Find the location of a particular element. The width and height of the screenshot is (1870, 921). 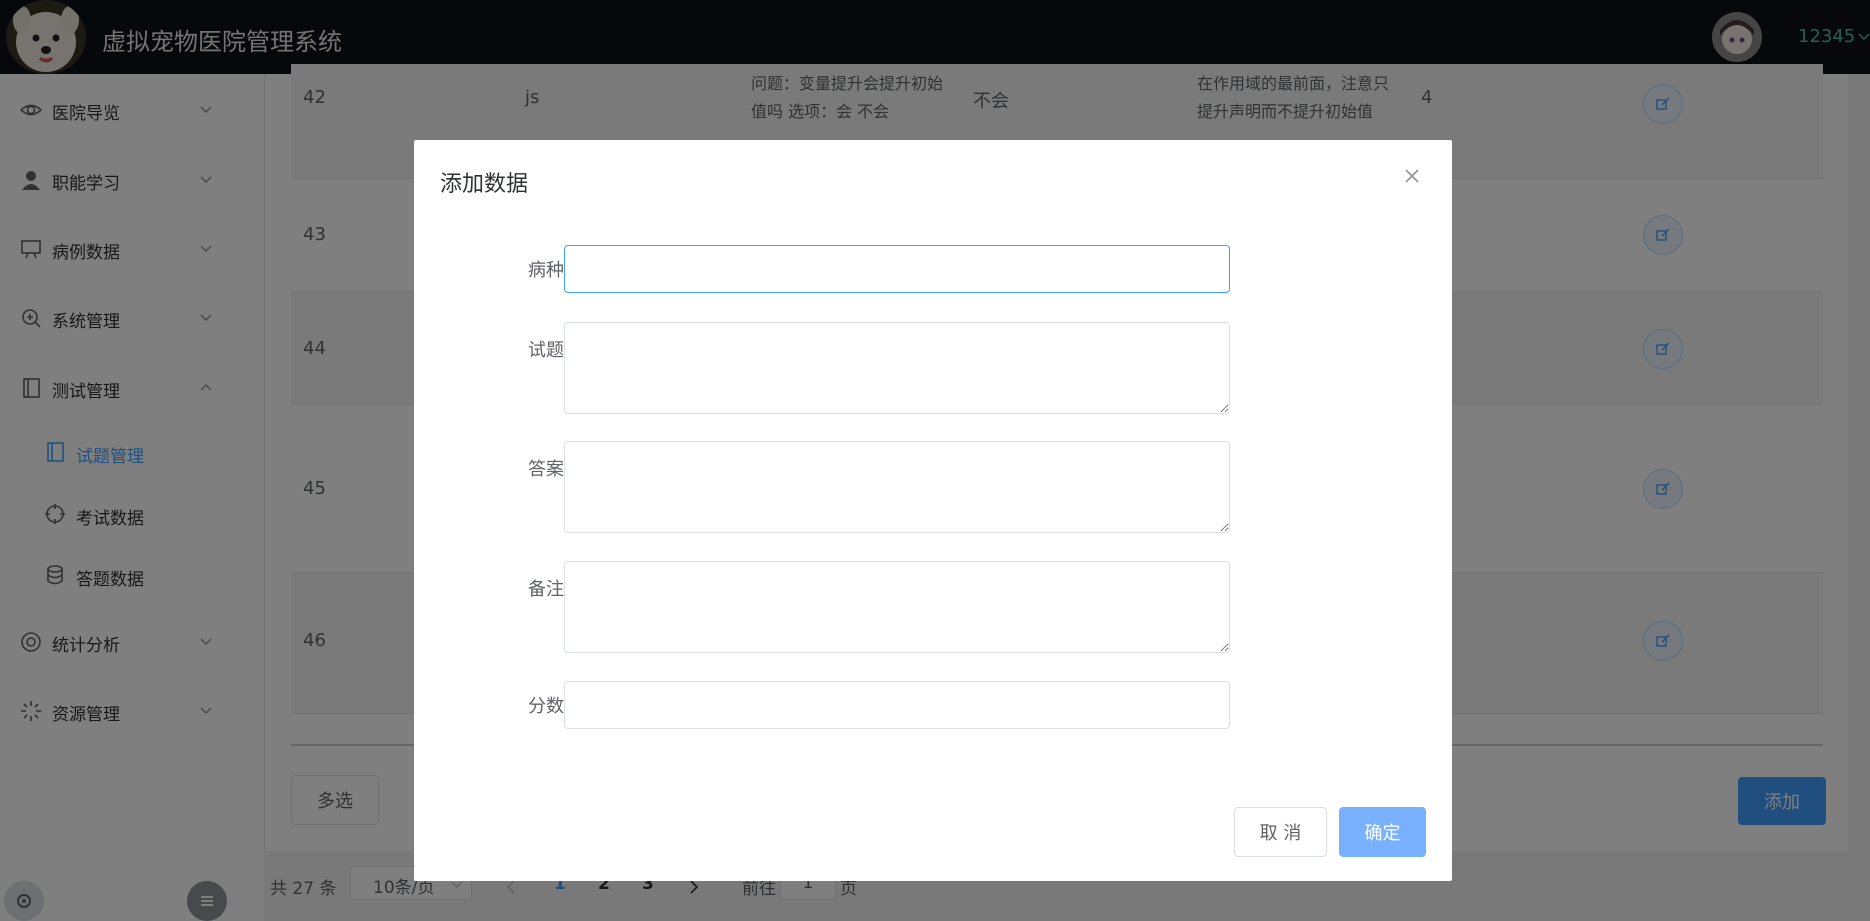

disease-input is located at coordinates (897, 269).